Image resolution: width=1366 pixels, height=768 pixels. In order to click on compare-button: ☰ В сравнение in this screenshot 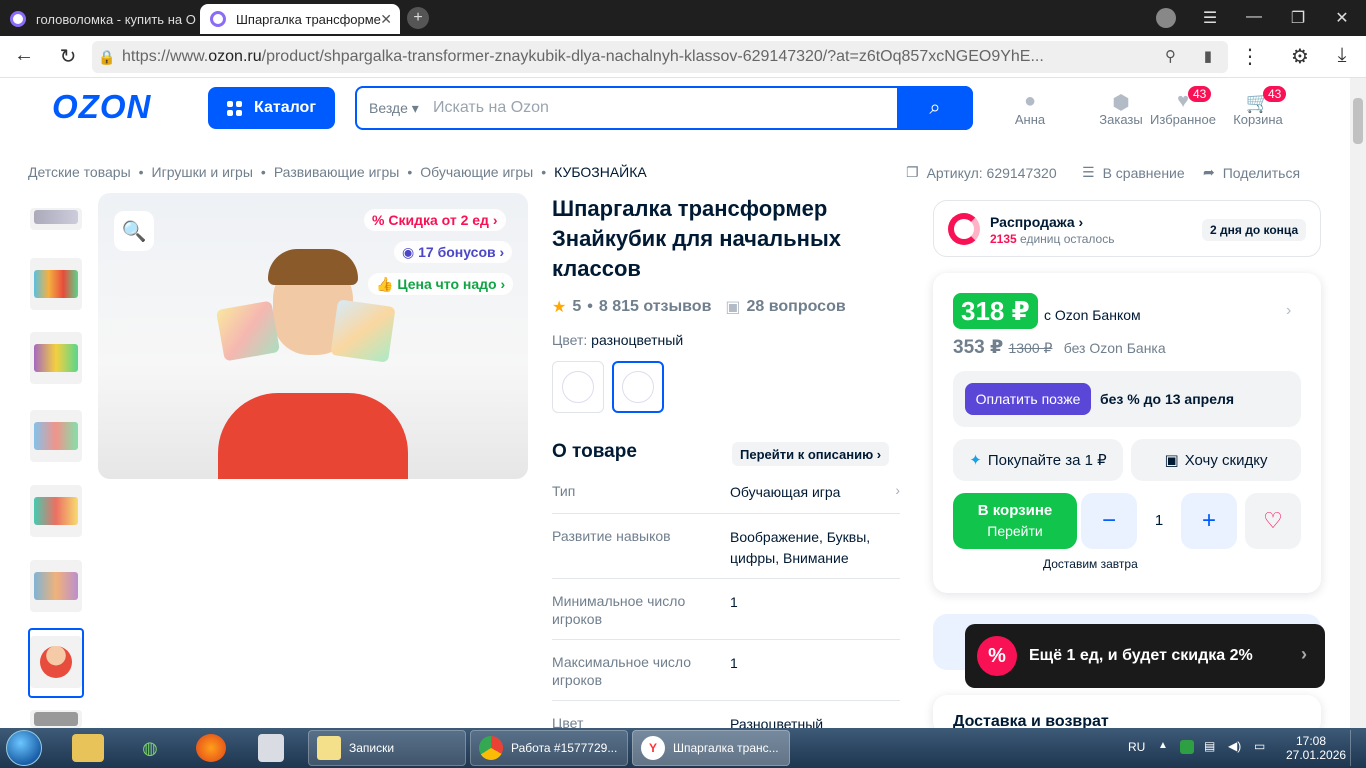, I will do `click(1133, 172)`.